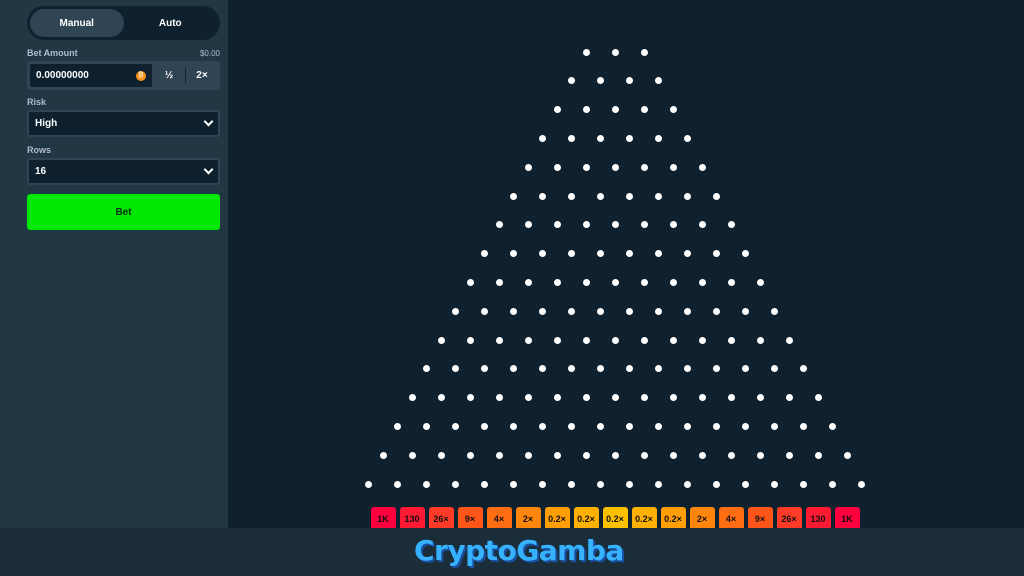  Describe the element at coordinates (123, 123) in the screenshot. I see `risk-select: High` at that location.